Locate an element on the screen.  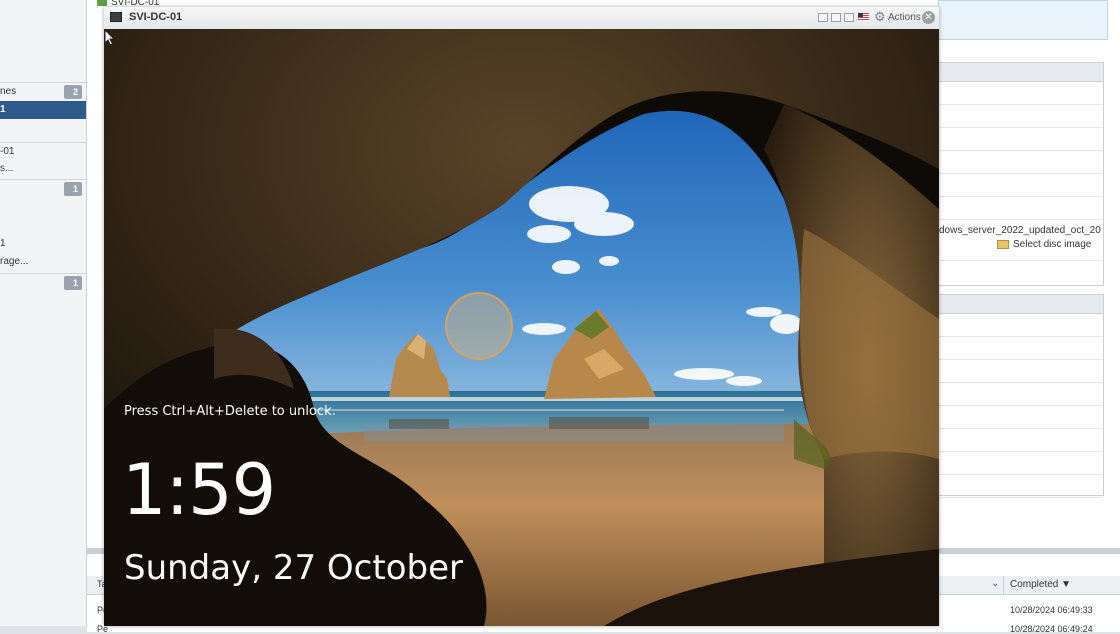
console-titlebar: SVI-DC-01 ⚙ Actions ✕ is located at coordinates (521, 18).